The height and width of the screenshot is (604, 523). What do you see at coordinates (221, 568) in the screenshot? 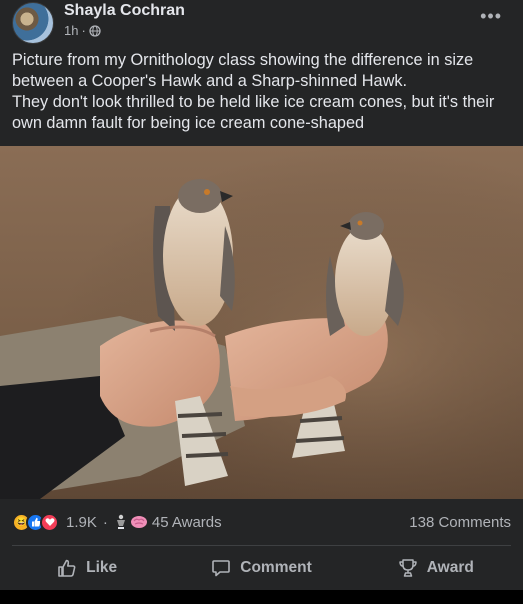
I see `speech-bubble-icon` at bounding box center [221, 568].